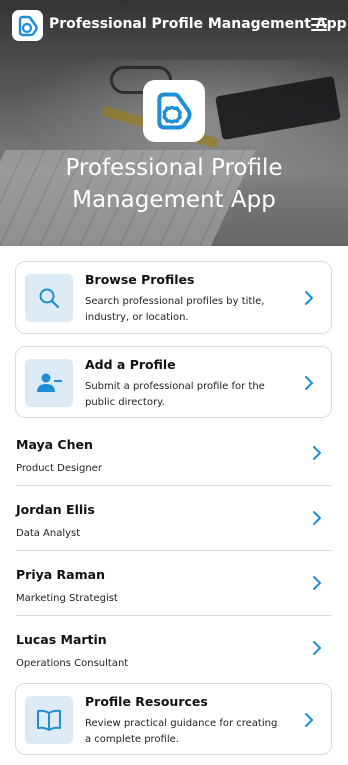 This screenshot has width=348, height=765. I want to click on profile-list-item: Priya Raman Marketing Strategist, so click(174, 584).